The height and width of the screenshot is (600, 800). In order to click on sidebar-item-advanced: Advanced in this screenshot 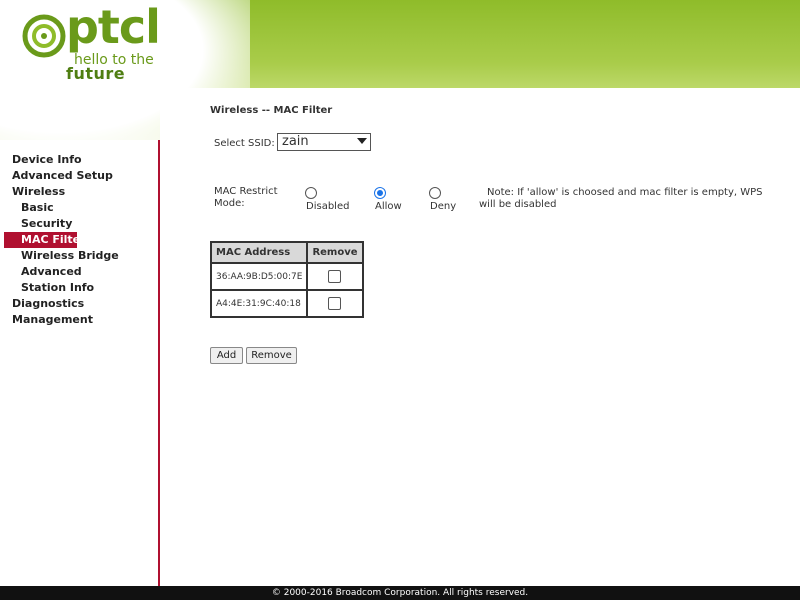, I will do `click(59, 272)`.